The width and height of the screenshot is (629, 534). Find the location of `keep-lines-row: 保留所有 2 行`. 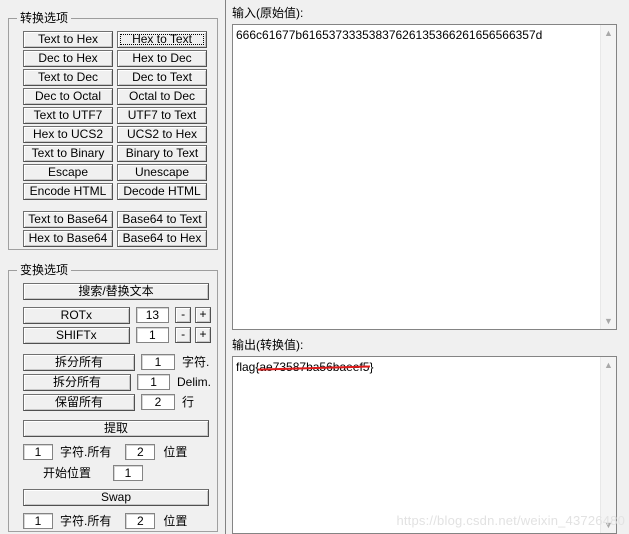

keep-lines-row: 保留所有 2 行 is located at coordinates (116, 402).